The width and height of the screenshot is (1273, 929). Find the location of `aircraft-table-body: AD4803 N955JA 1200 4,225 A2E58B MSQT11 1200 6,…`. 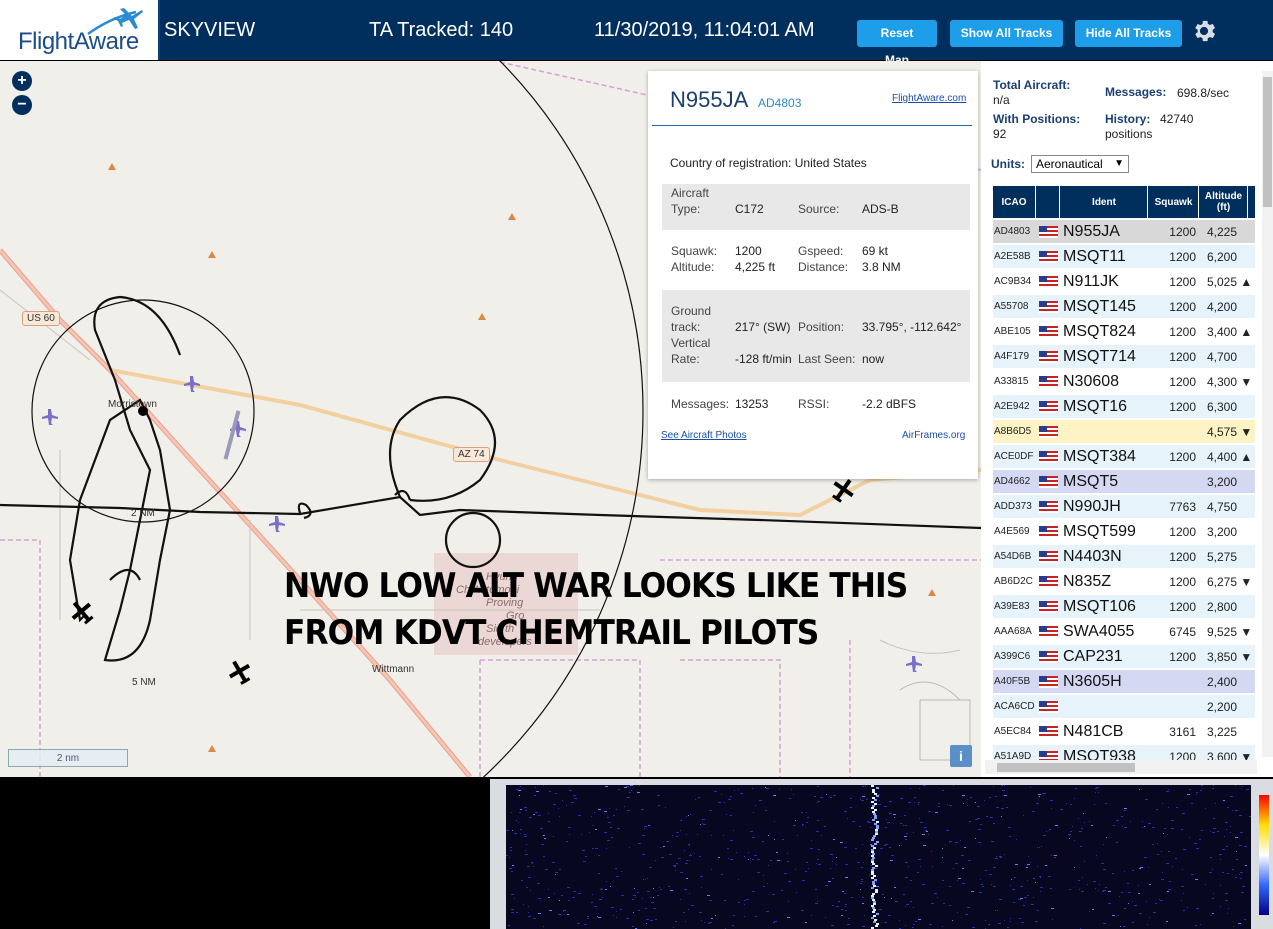

aircraft-table-body: AD4803 N955JA 1200 4,225 A2E58B MSQT11 1200 6,… is located at coordinates (1124, 490).